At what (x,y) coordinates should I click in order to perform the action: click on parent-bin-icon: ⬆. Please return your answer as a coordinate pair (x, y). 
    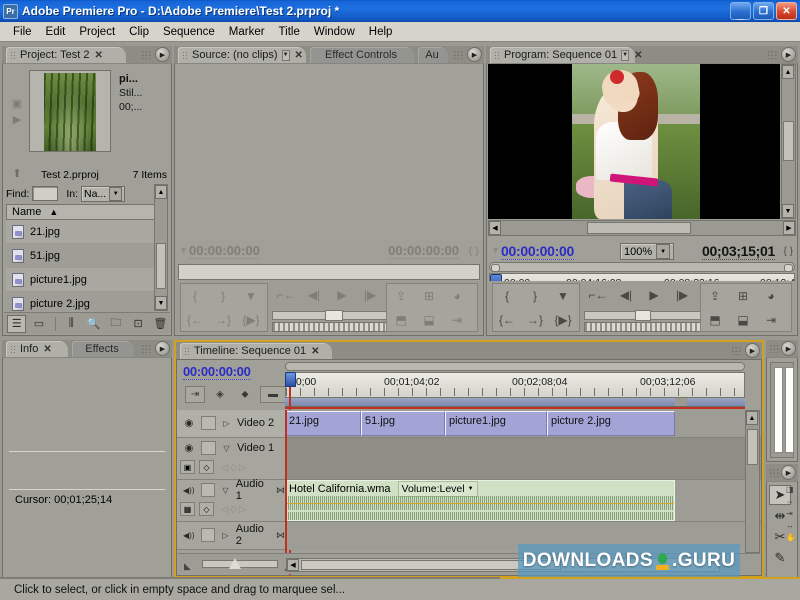
    Looking at the image, I should click on (17, 174).